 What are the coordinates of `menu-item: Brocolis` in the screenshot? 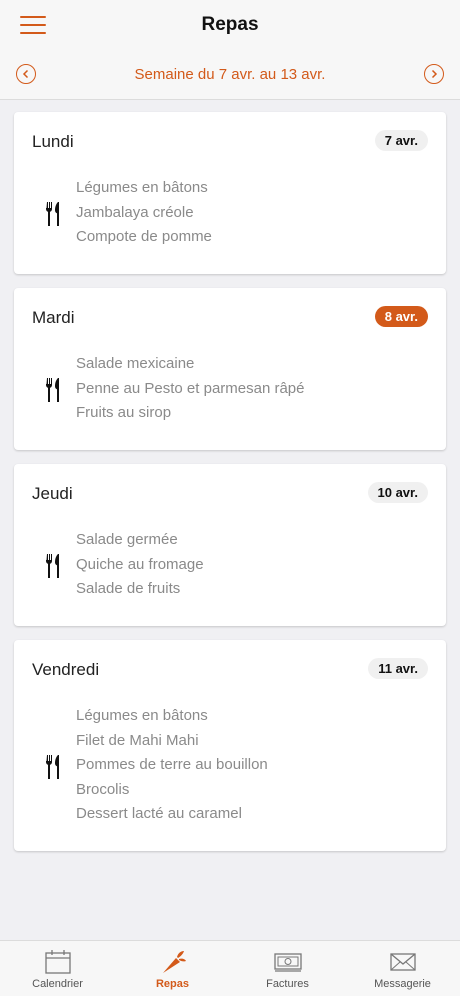 It's located at (103, 789).